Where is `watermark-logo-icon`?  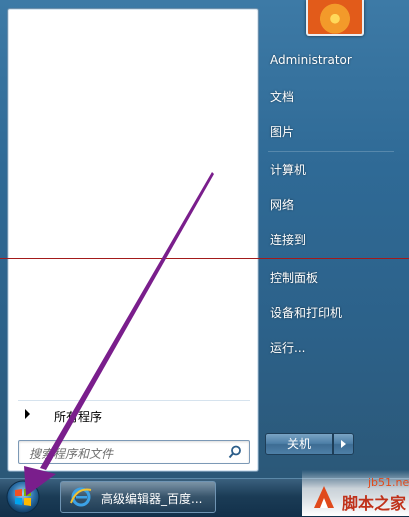 watermark-logo-icon is located at coordinates (324, 497).